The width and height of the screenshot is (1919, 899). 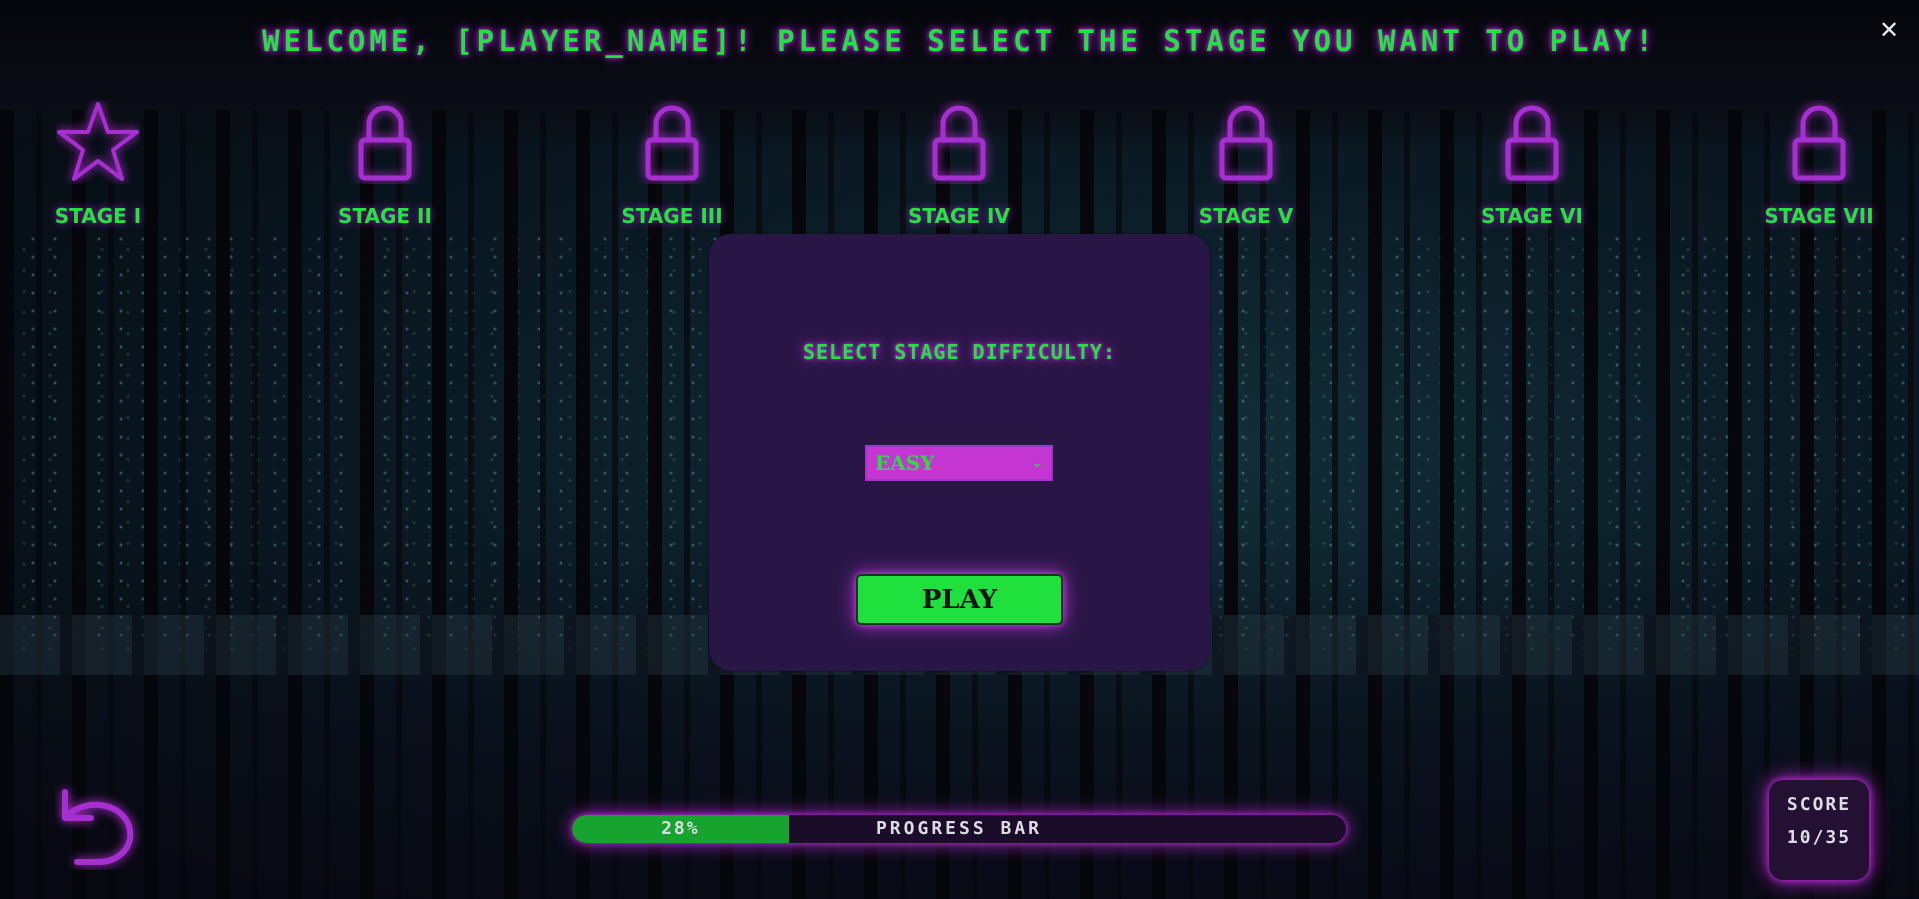 I want to click on stage-item-5: STAGE V, so click(x=1246, y=164).